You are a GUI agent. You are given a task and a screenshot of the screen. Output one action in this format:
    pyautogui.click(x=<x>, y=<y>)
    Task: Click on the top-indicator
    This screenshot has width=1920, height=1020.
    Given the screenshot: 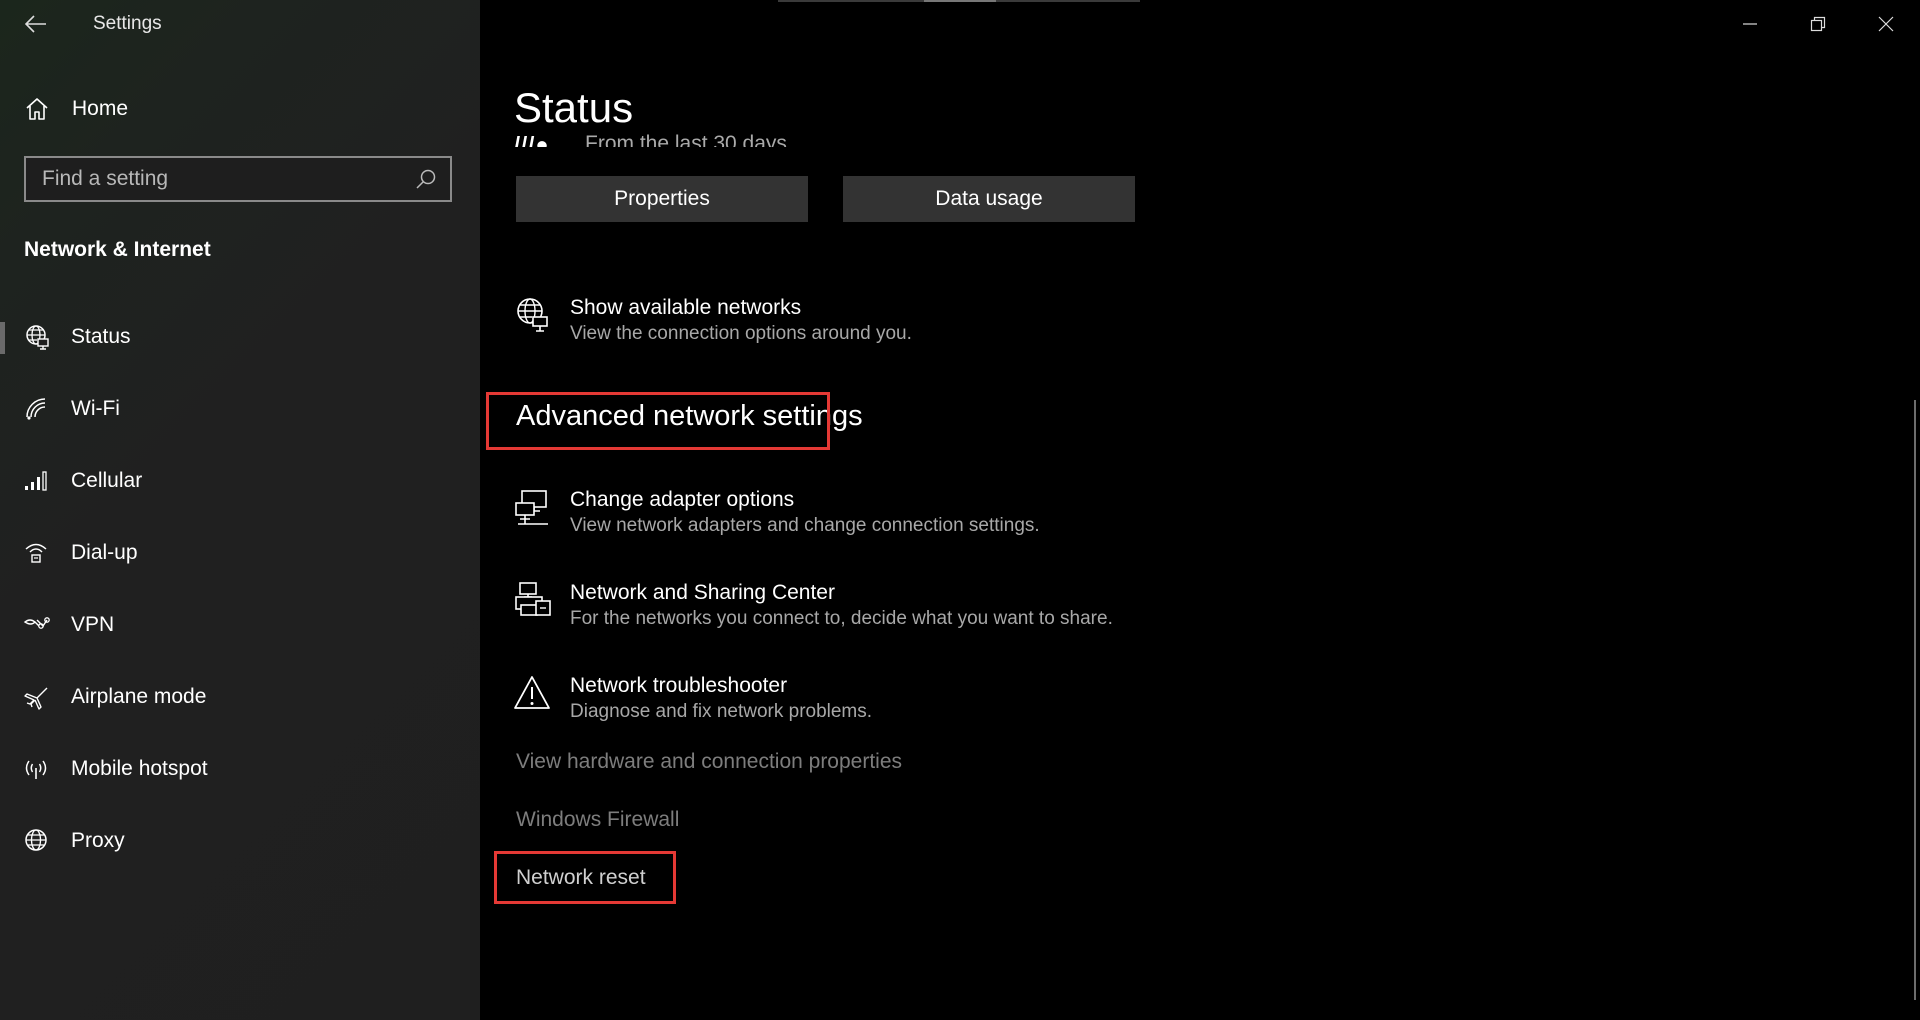 What is the action you would take?
    pyautogui.click(x=959, y=1)
    